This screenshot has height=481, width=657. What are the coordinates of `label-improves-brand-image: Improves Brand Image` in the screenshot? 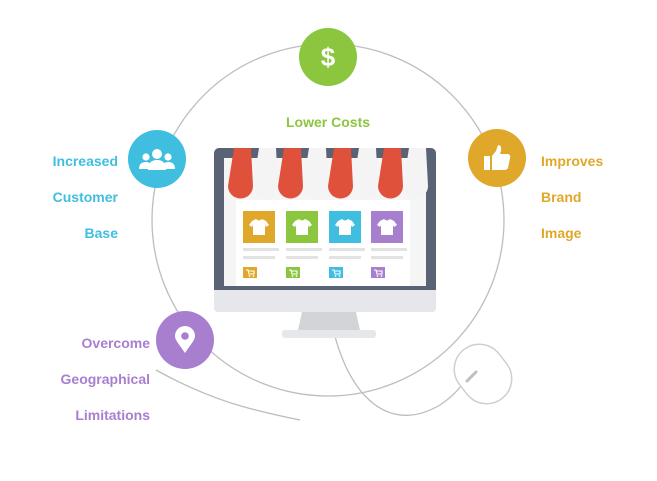 It's located at (572, 197).